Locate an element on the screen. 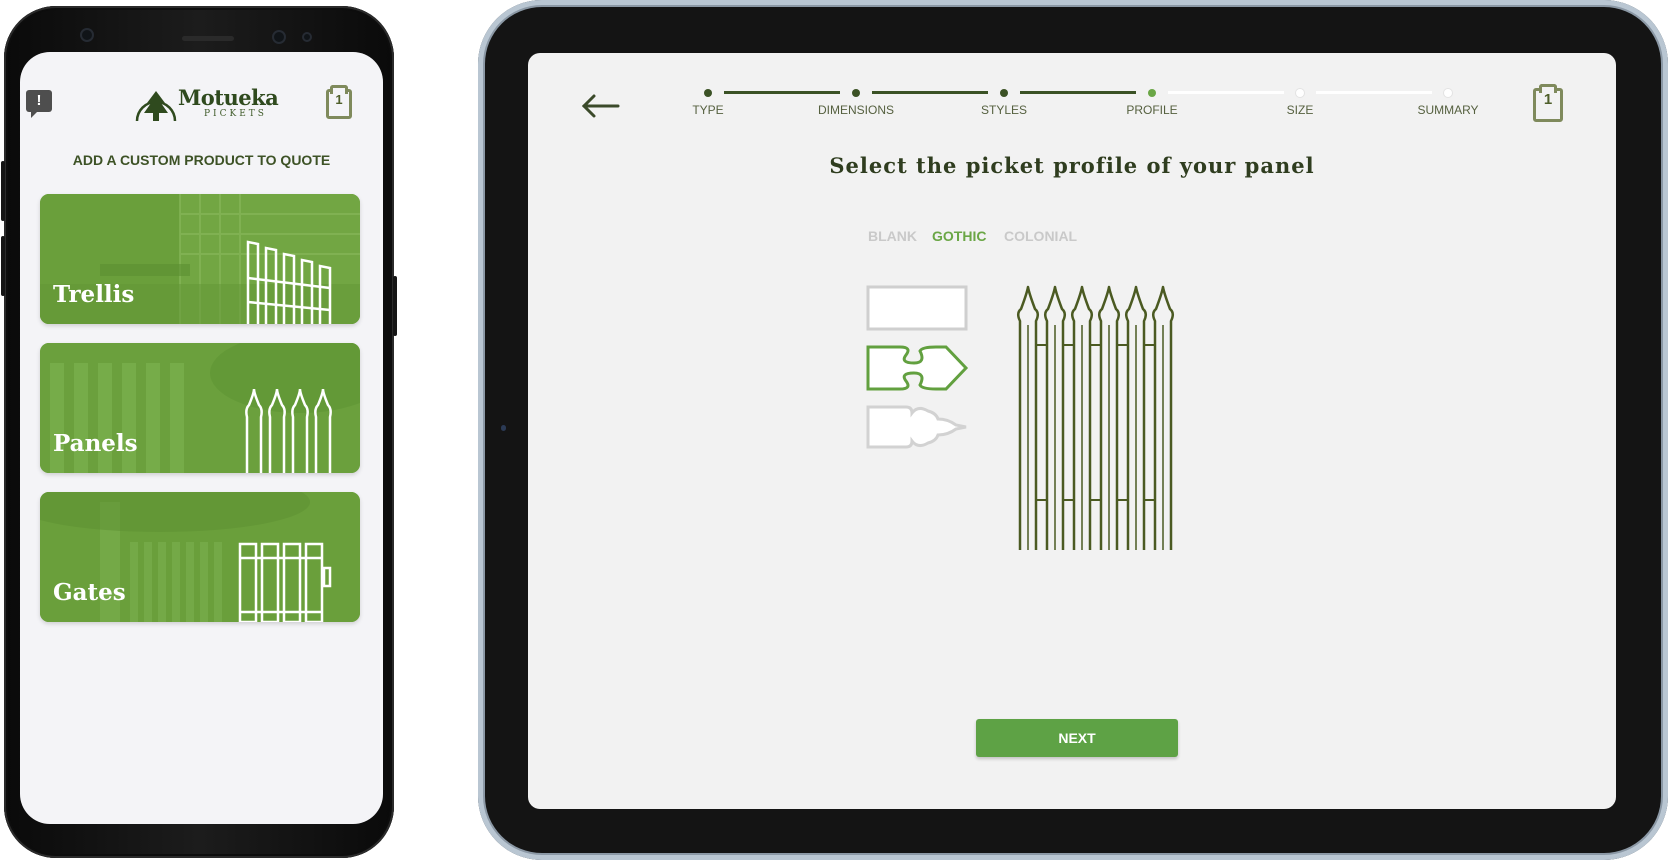 This screenshot has height=865, width=1668. product-card-panels: Panels is located at coordinates (200, 408).